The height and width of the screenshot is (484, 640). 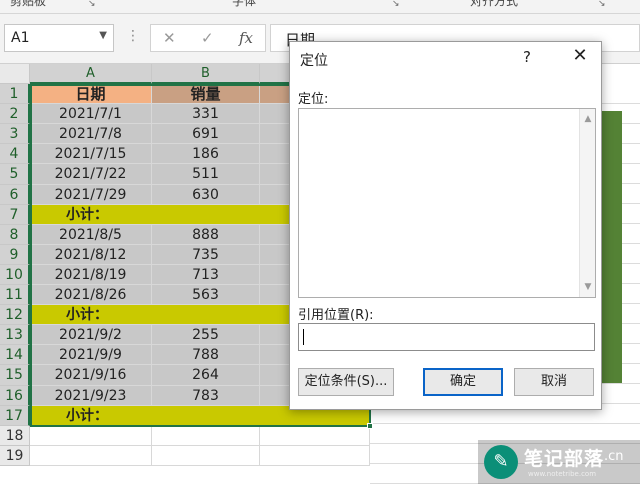 What do you see at coordinates (314, 61) in the screenshot?
I see `dialog-title: 定位` at bounding box center [314, 61].